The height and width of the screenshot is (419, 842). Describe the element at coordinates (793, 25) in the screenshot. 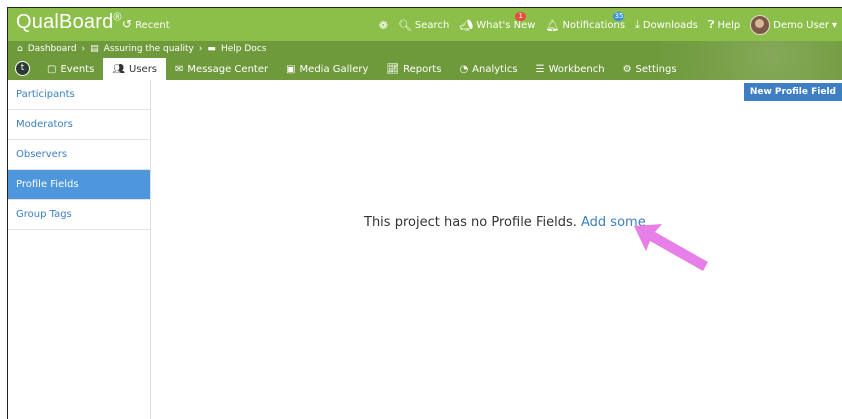

I see `user-menu: Demo User ▾` at that location.